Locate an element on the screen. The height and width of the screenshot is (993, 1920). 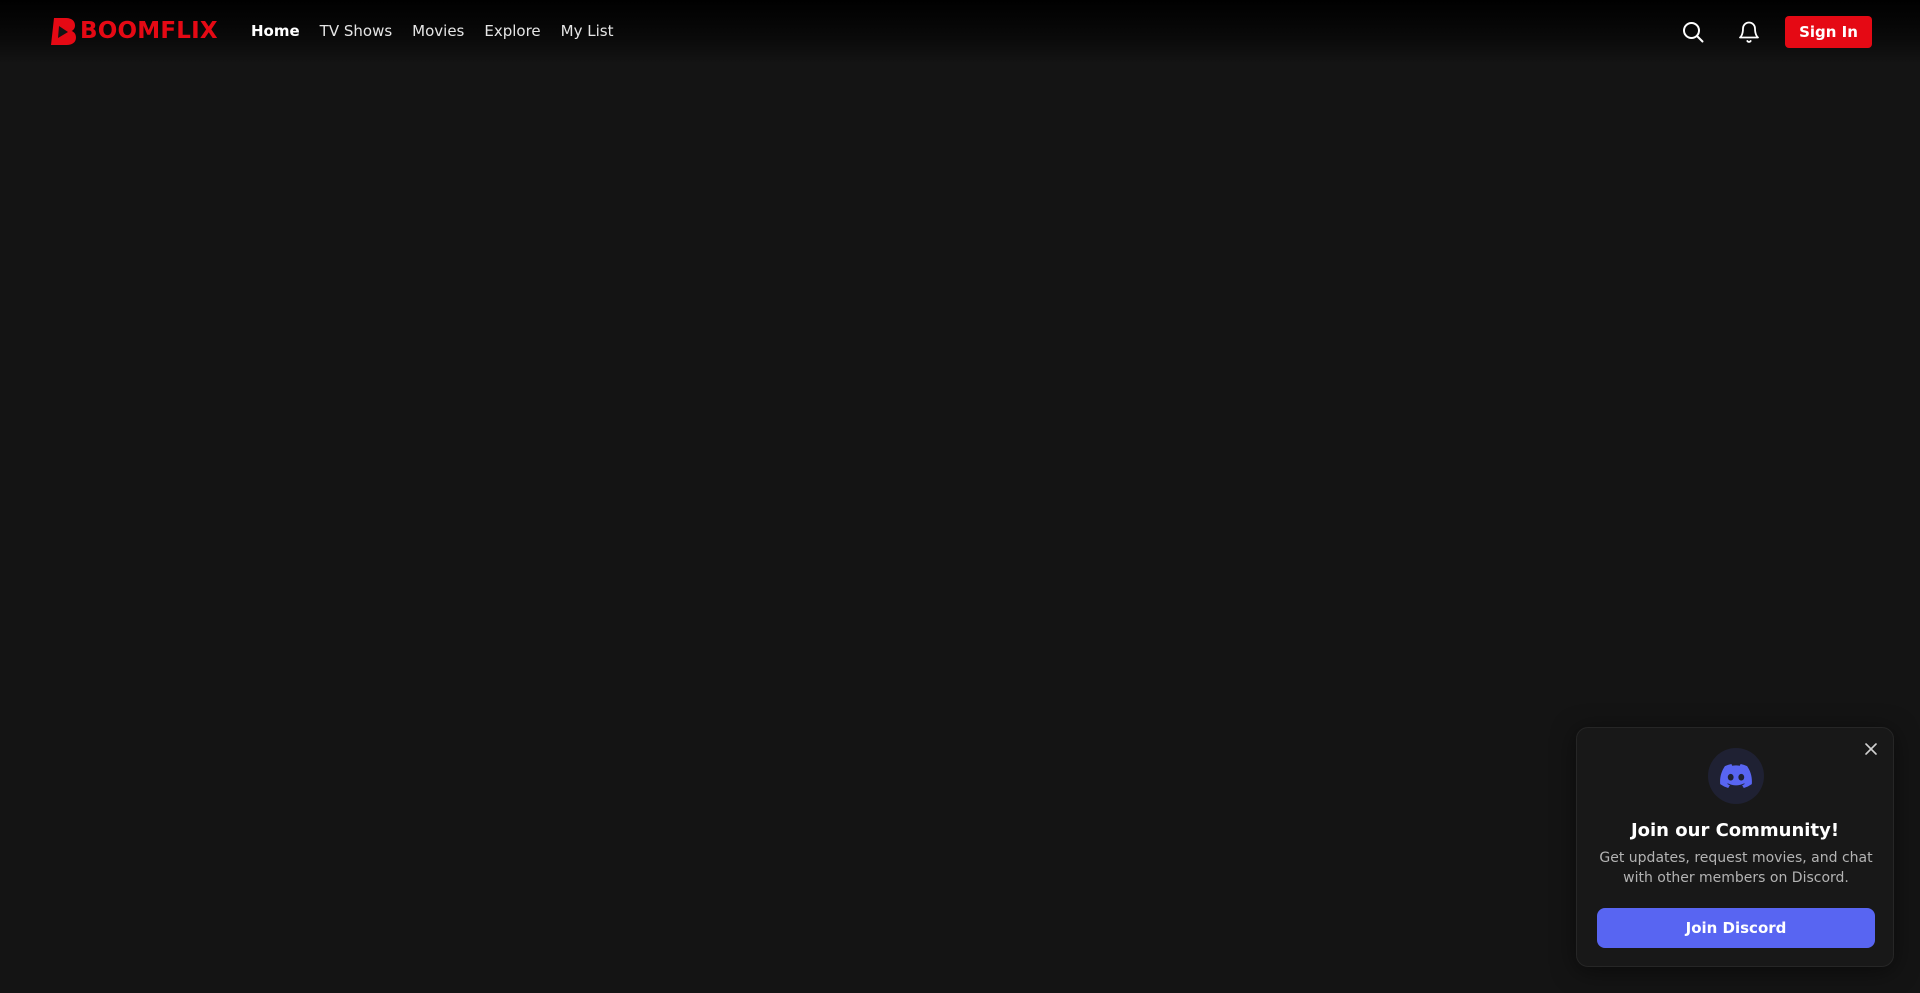
notifications-button is located at coordinates (1749, 32).